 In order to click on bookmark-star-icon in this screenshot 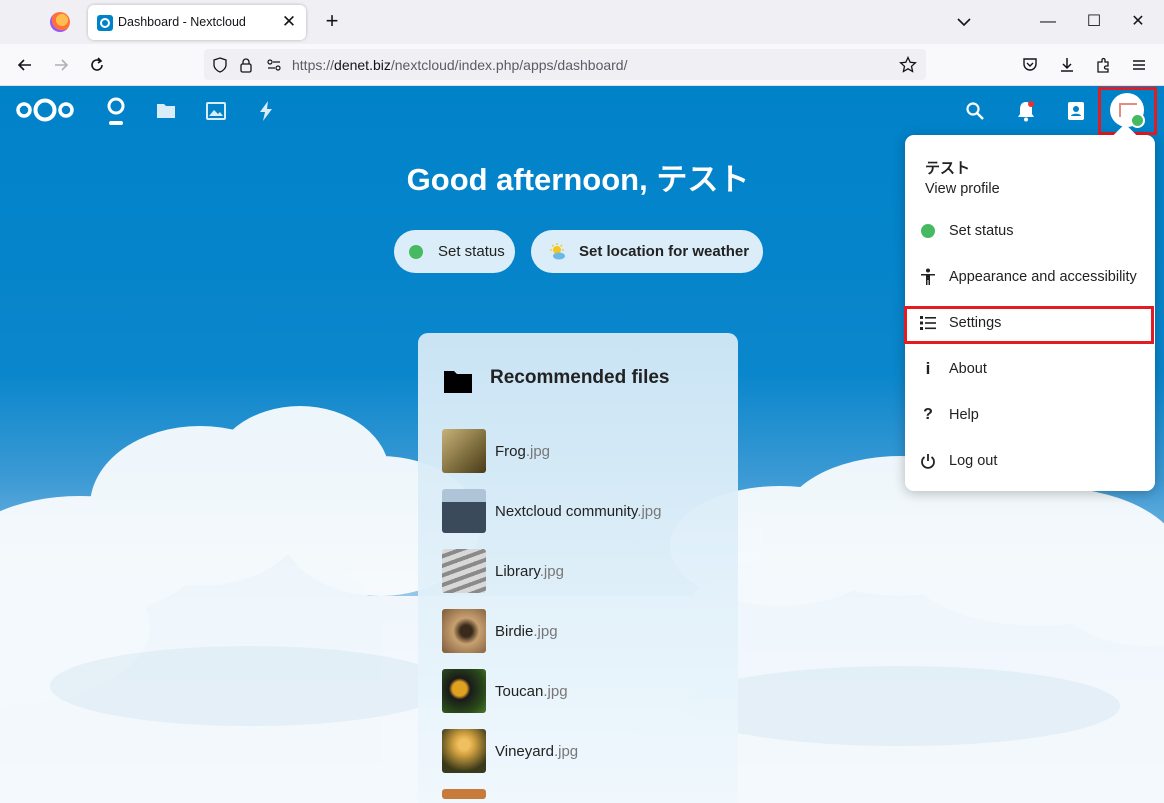, I will do `click(908, 65)`.